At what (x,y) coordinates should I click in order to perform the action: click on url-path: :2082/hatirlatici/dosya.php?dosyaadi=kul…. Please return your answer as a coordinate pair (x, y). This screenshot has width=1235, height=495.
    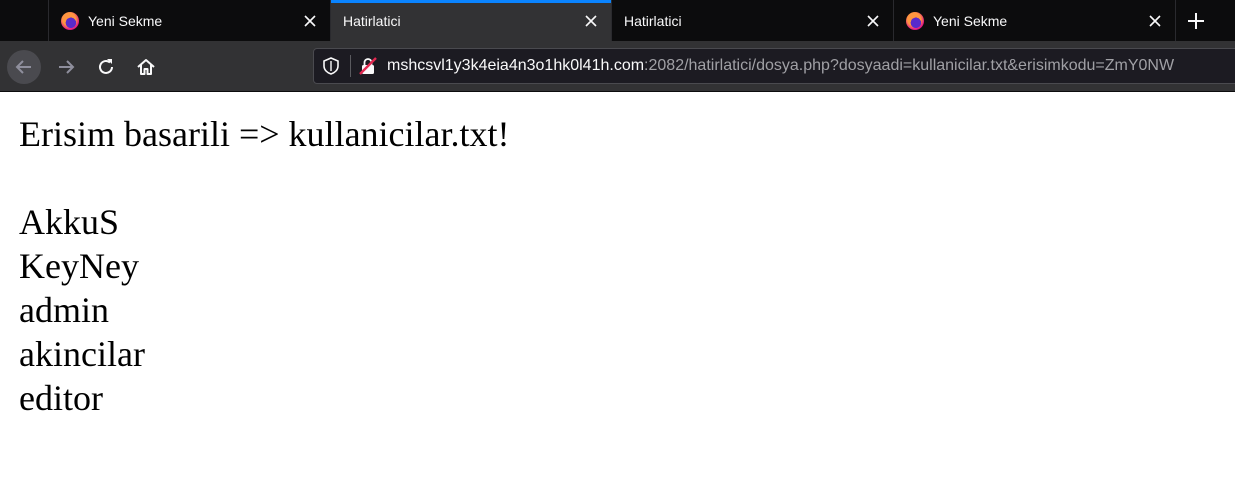
    Looking at the image, I should click on (909, 65).